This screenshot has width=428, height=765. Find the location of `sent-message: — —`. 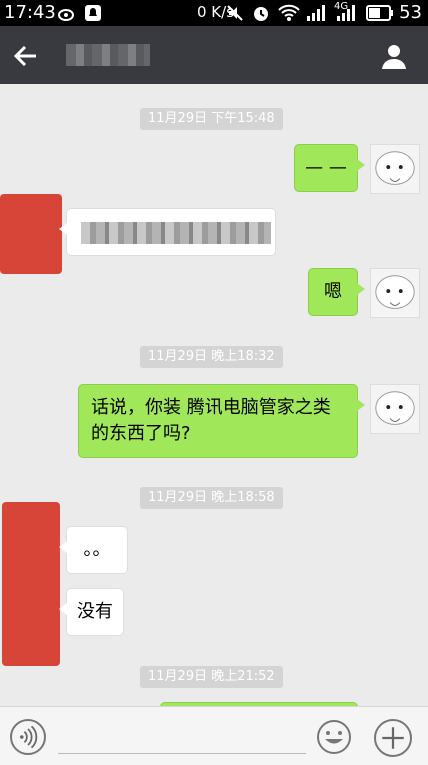

sent-message: — — is located at coordinates (329, 168).